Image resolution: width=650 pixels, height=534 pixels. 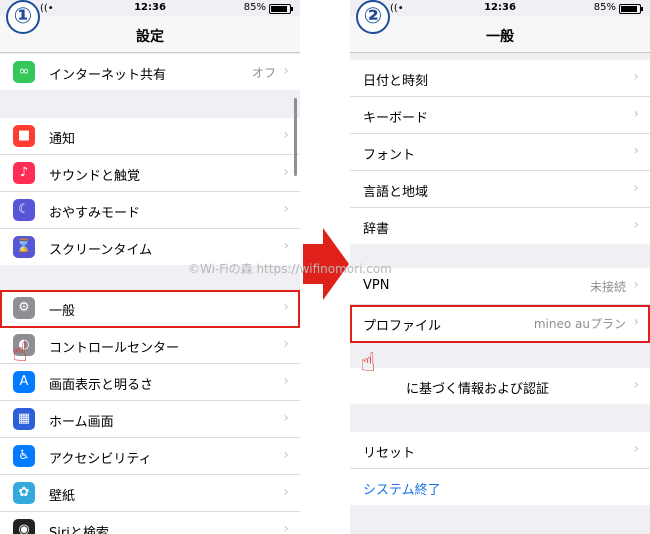 I want to click on row-label: フォント, so click(x=389, y=155).